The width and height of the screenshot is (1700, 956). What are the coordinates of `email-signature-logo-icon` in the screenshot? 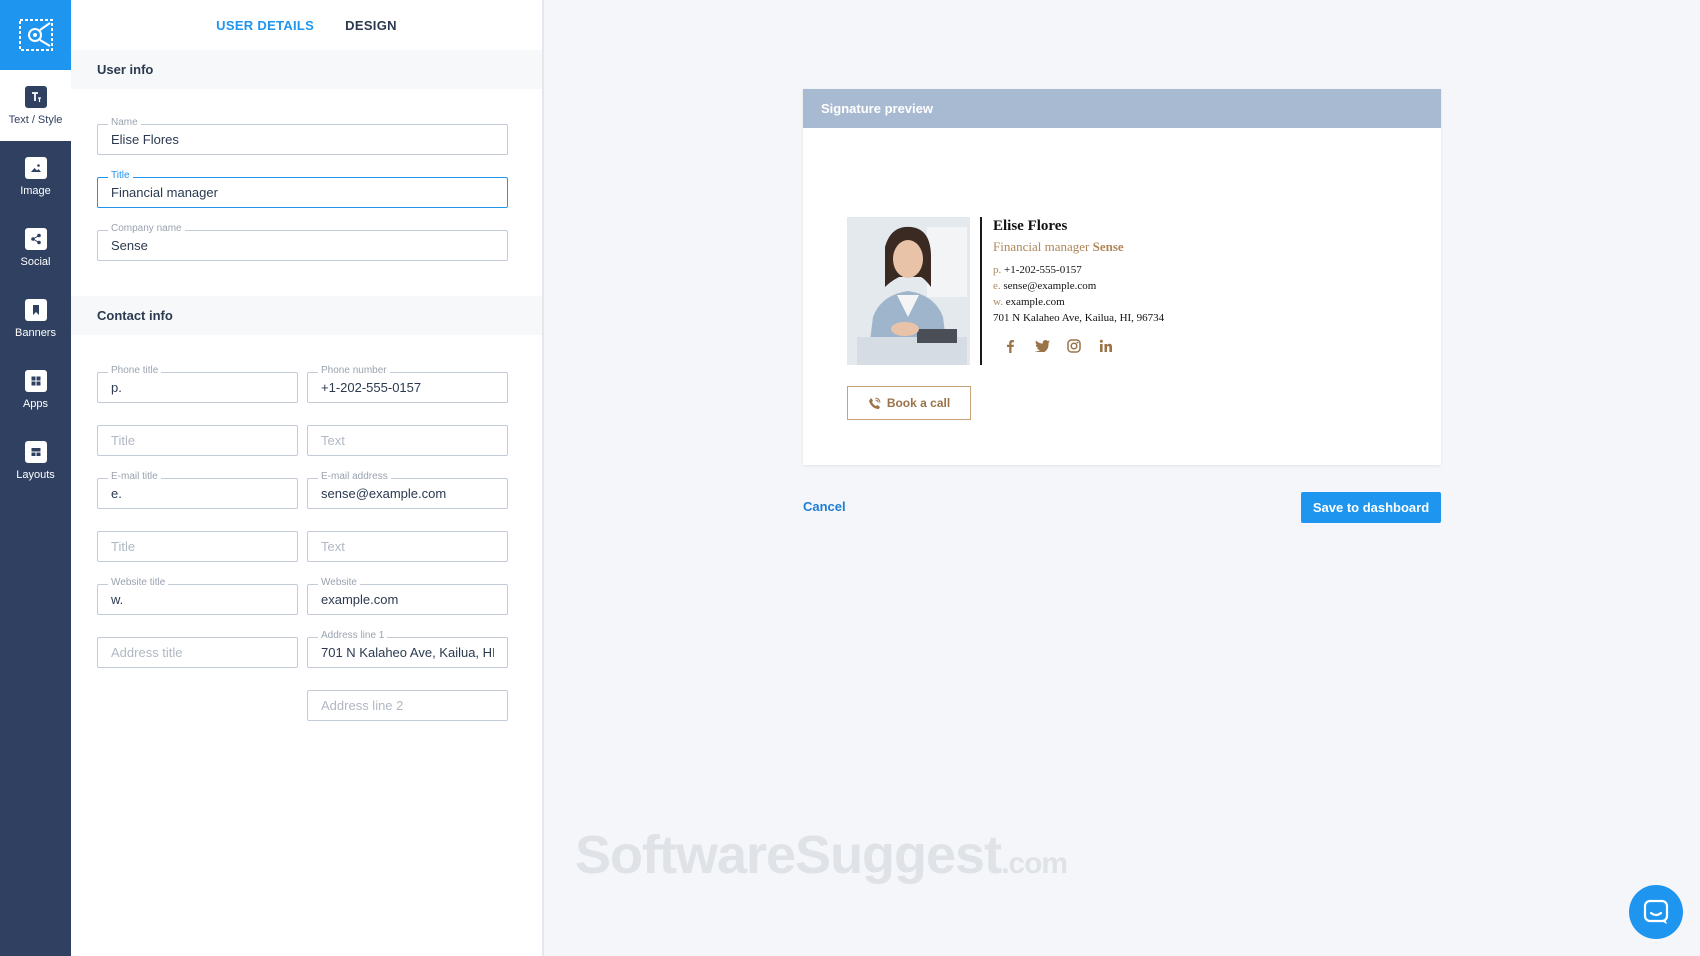 It's located at (35, 35).